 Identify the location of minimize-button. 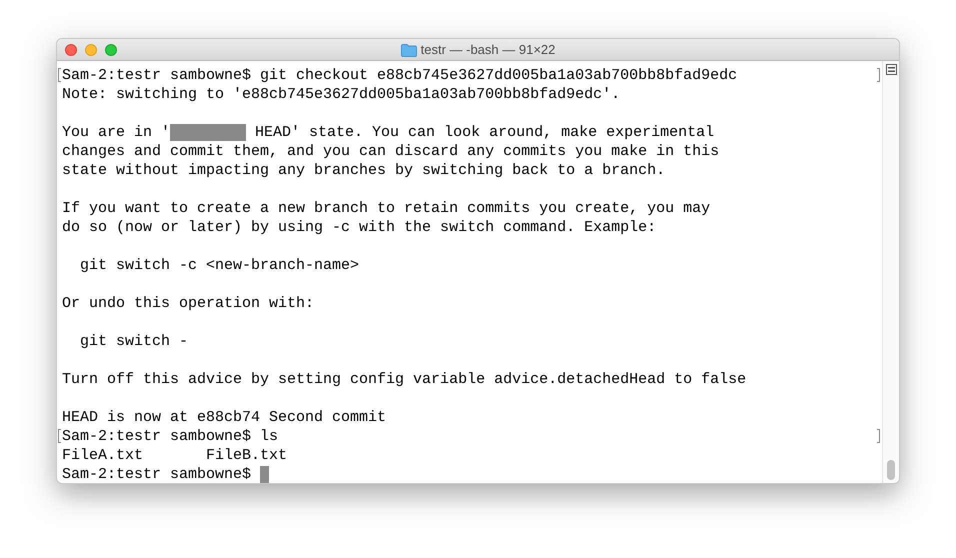
(91, 50).